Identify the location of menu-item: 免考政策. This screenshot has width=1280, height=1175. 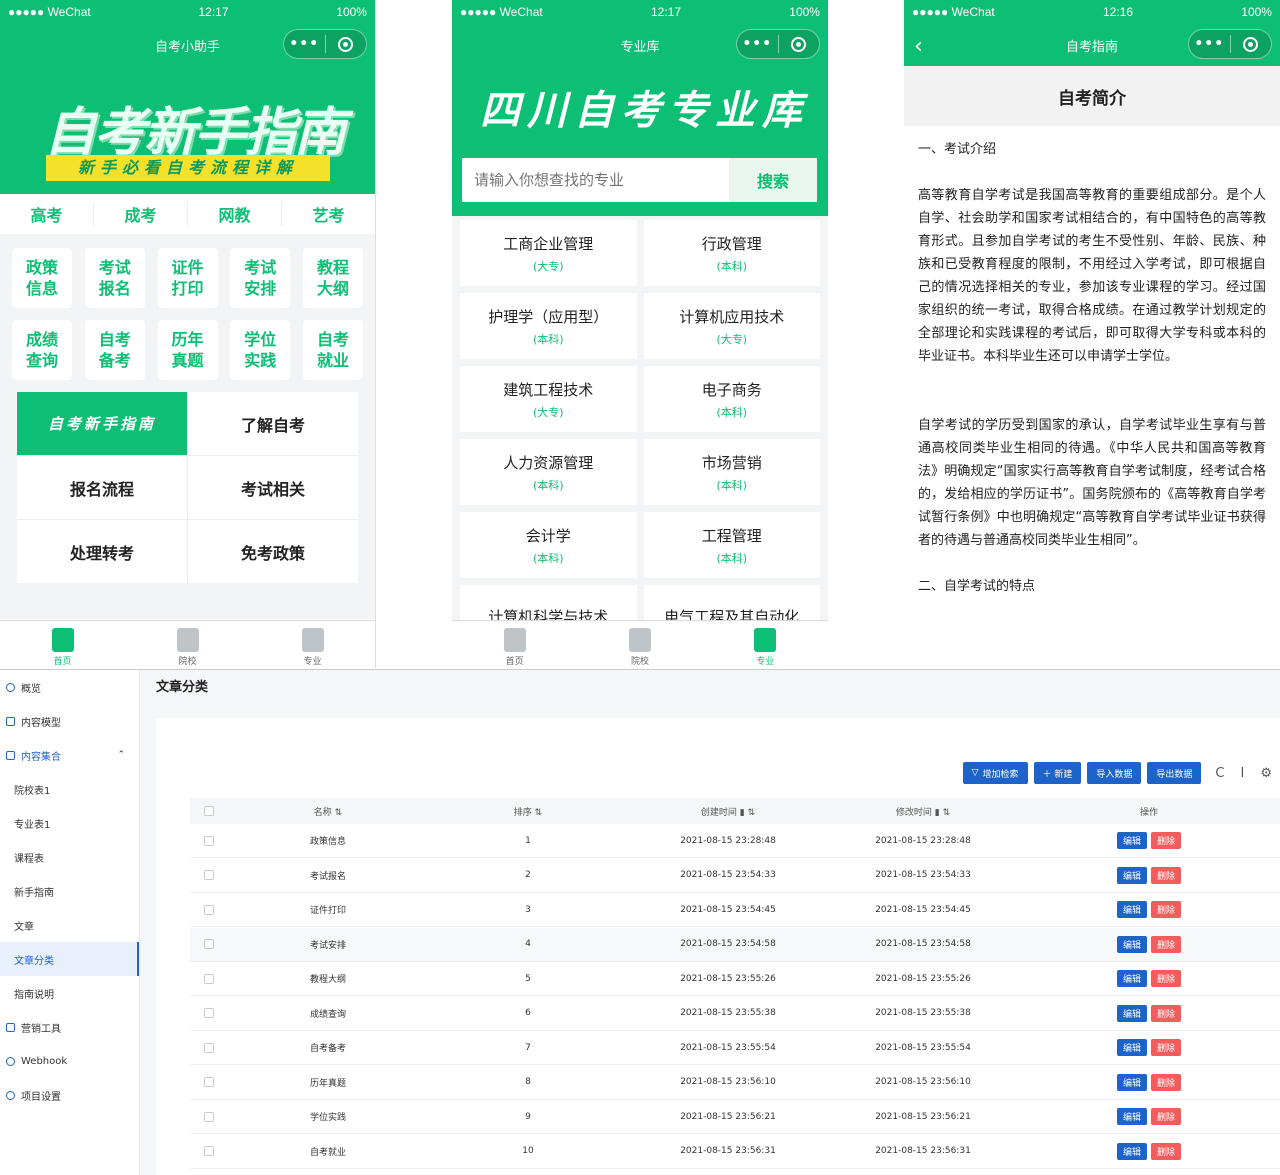
(273, 551).